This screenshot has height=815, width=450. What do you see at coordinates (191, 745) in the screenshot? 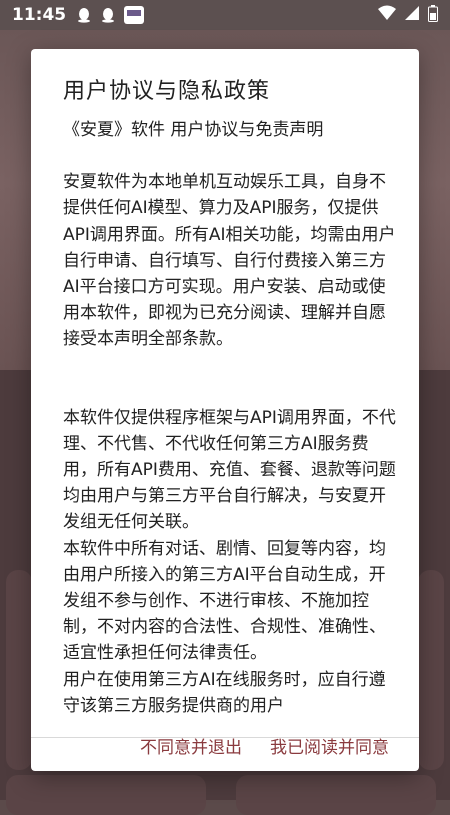
I see `decline-exit-button: 不同意并退出` at bounding box center [191, 745].